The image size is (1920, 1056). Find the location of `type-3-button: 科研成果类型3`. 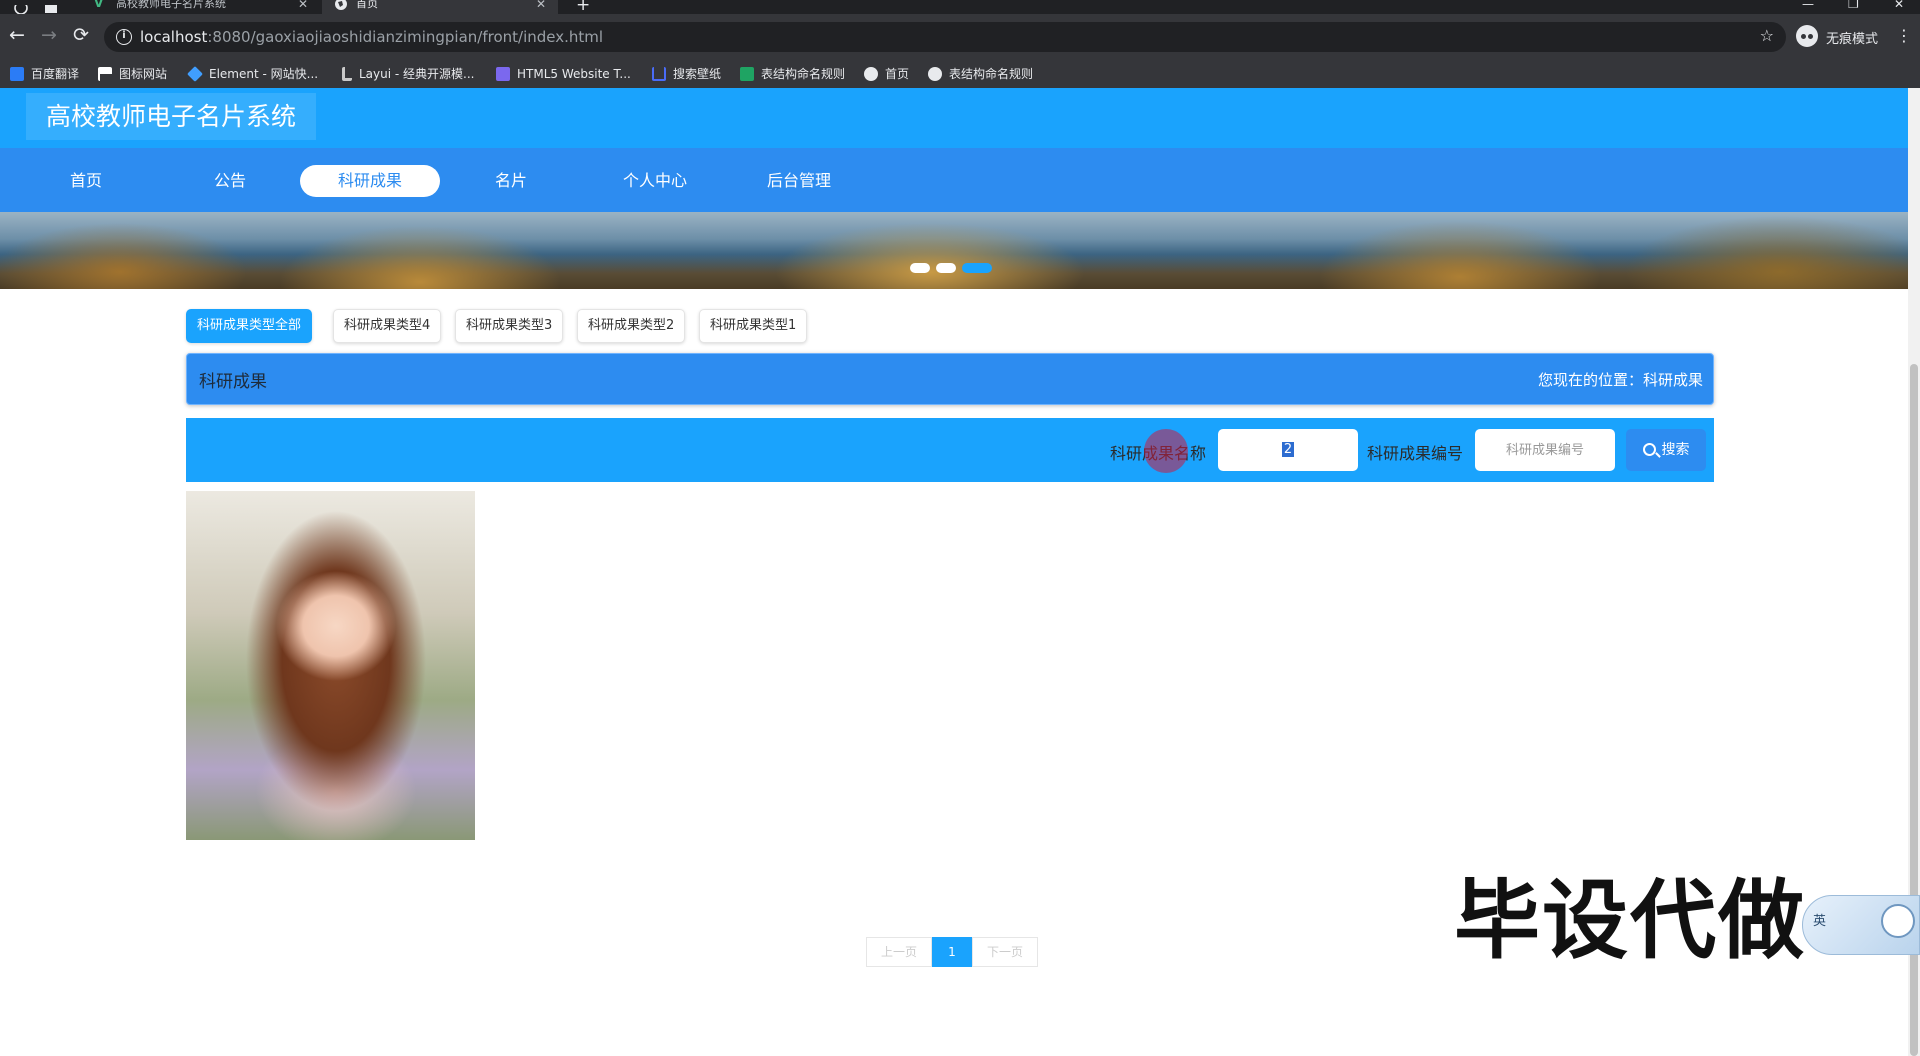

type-3-button: 科研成果类型3 is located at coordinates (509, 326).